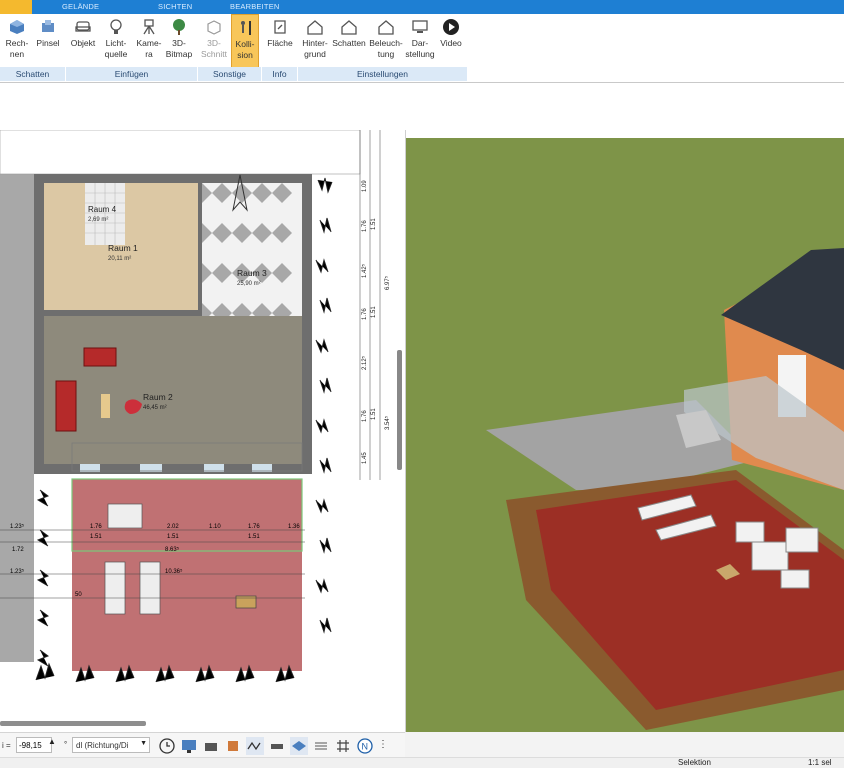  Describe the element at coordinates (102, 209) in the screenshot. I see `room-4-name: Raum 4` at that location.